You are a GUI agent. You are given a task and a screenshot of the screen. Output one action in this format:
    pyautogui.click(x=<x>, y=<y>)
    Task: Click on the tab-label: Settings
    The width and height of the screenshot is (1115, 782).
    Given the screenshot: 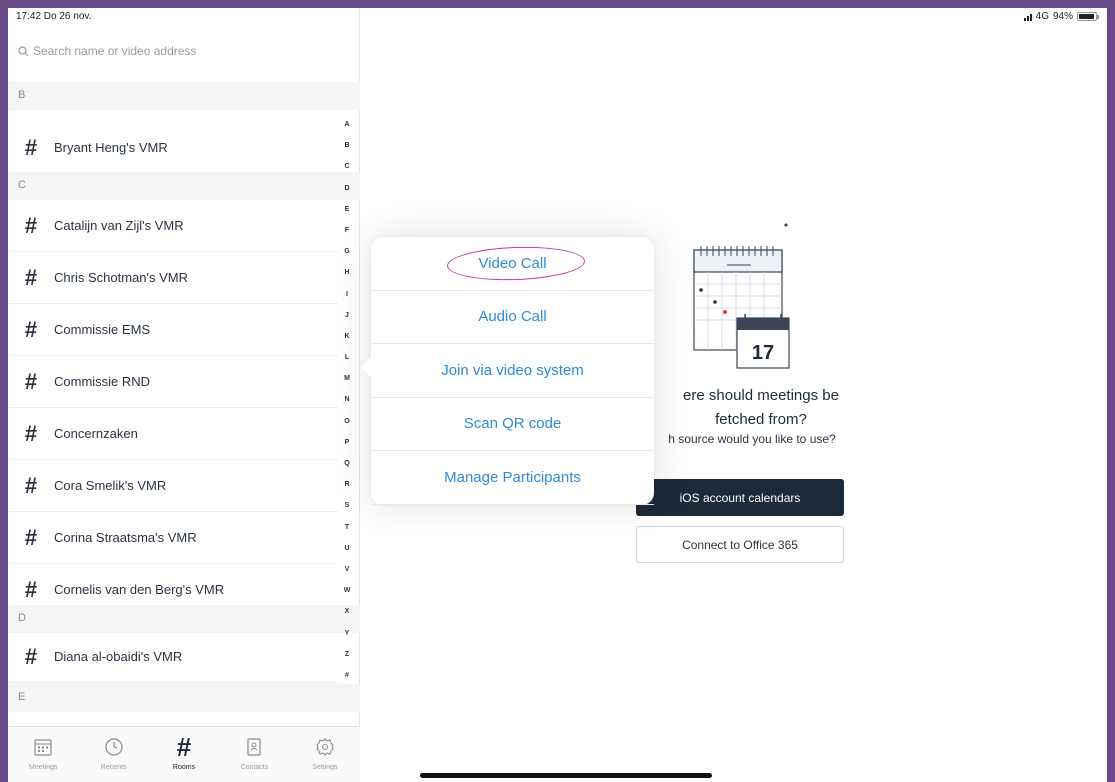 What is the action you would take?
    pyautogui.click(x=325, y=767)
    